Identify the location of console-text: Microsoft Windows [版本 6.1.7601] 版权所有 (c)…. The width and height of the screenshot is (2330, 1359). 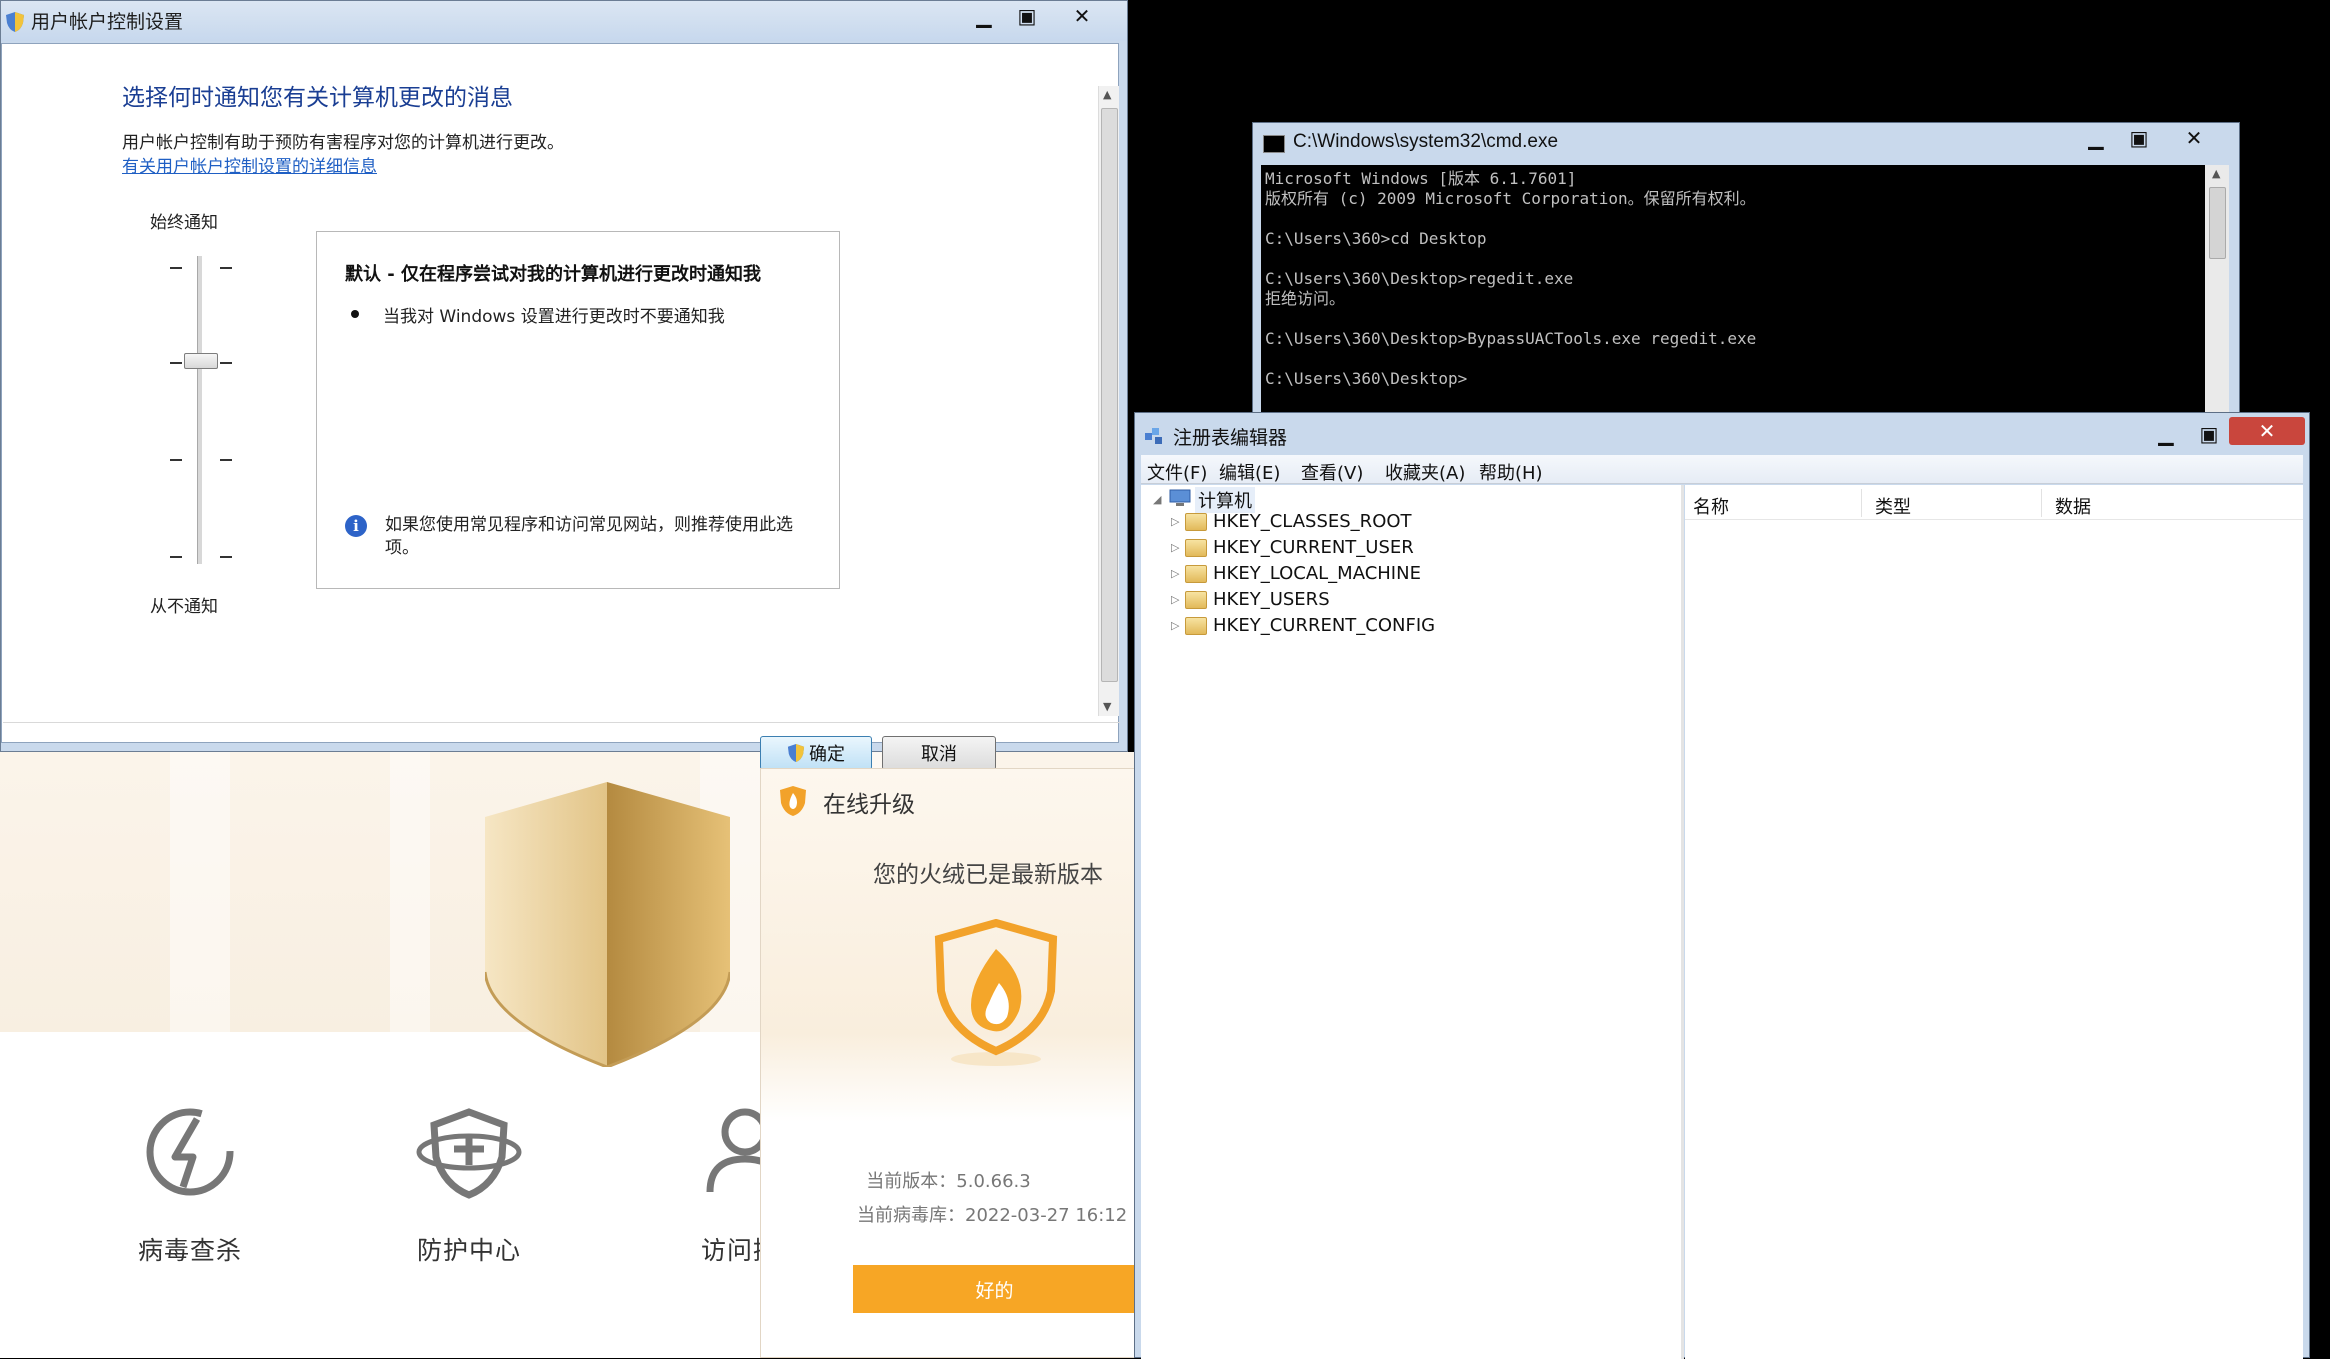
(1511, 278).